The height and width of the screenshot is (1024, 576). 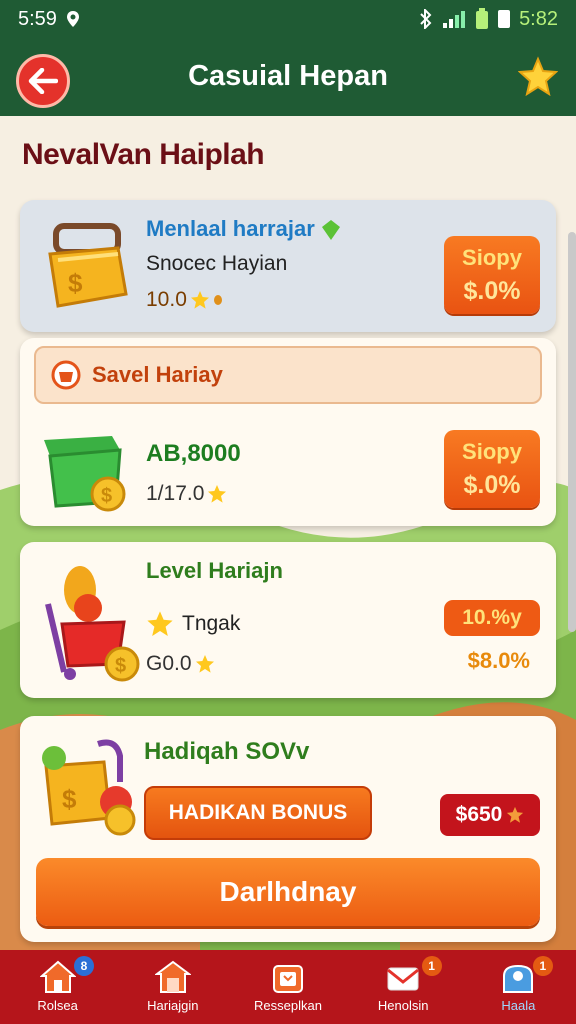 What do you see at coordinates (143, 154) in the screenshot?
I see `section-heading: NevalVan Haiplah` at bounding box center [143, 154].